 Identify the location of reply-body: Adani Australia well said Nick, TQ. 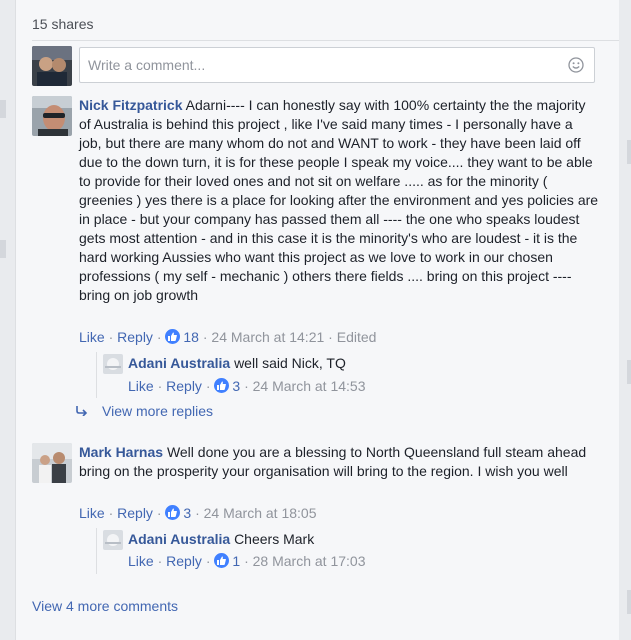
(363, 363).